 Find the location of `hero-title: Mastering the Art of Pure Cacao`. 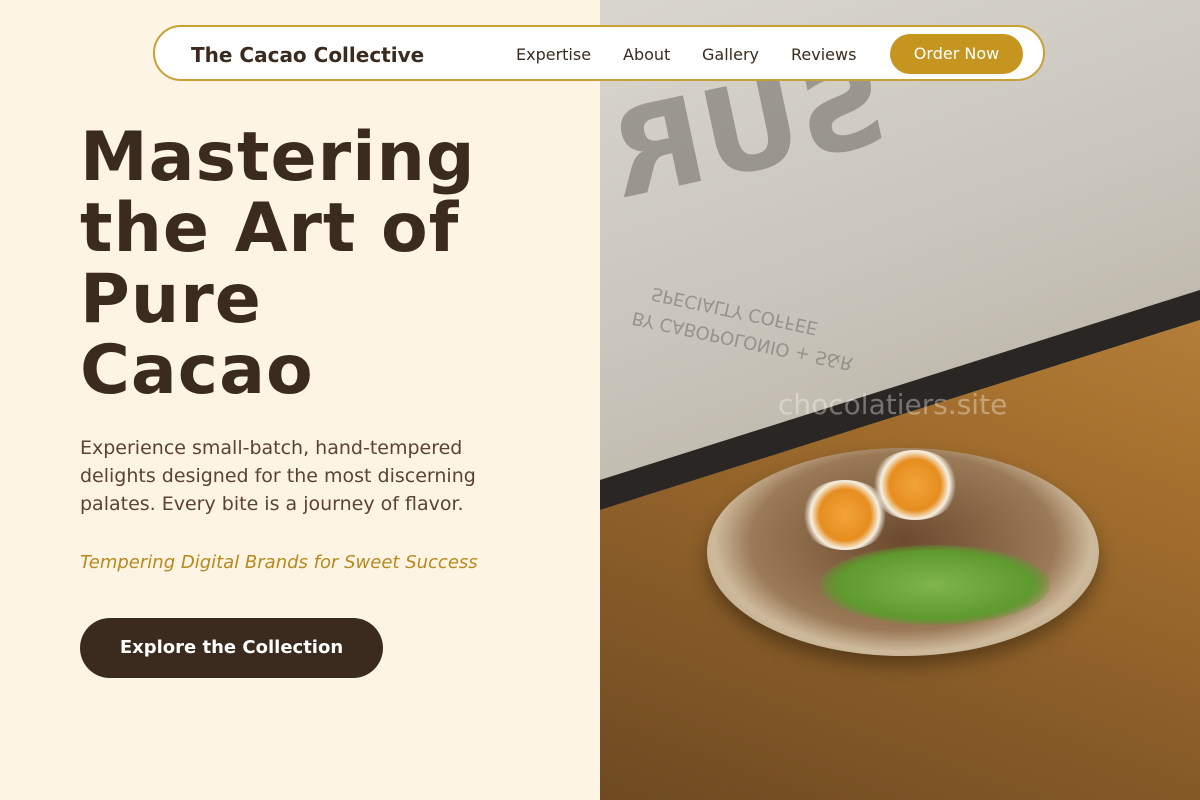

hero-title: Mastering the Art of Pure Cacao is located at coordinates (330, 264).